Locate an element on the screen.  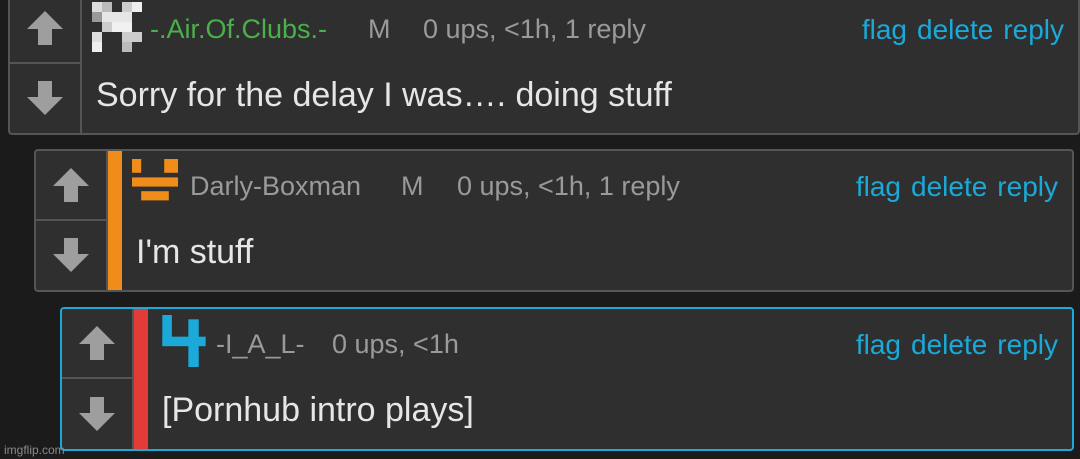
comment-body: Sorry for the delay I was…. doing stuff is located at coordinates (384, 95).